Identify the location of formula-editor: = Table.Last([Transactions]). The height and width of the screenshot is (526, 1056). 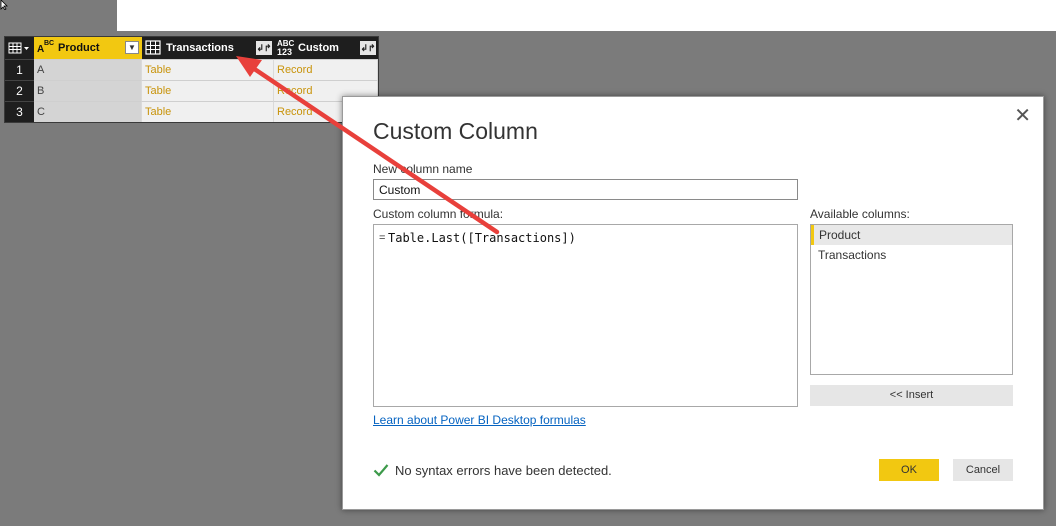
(585, 315).